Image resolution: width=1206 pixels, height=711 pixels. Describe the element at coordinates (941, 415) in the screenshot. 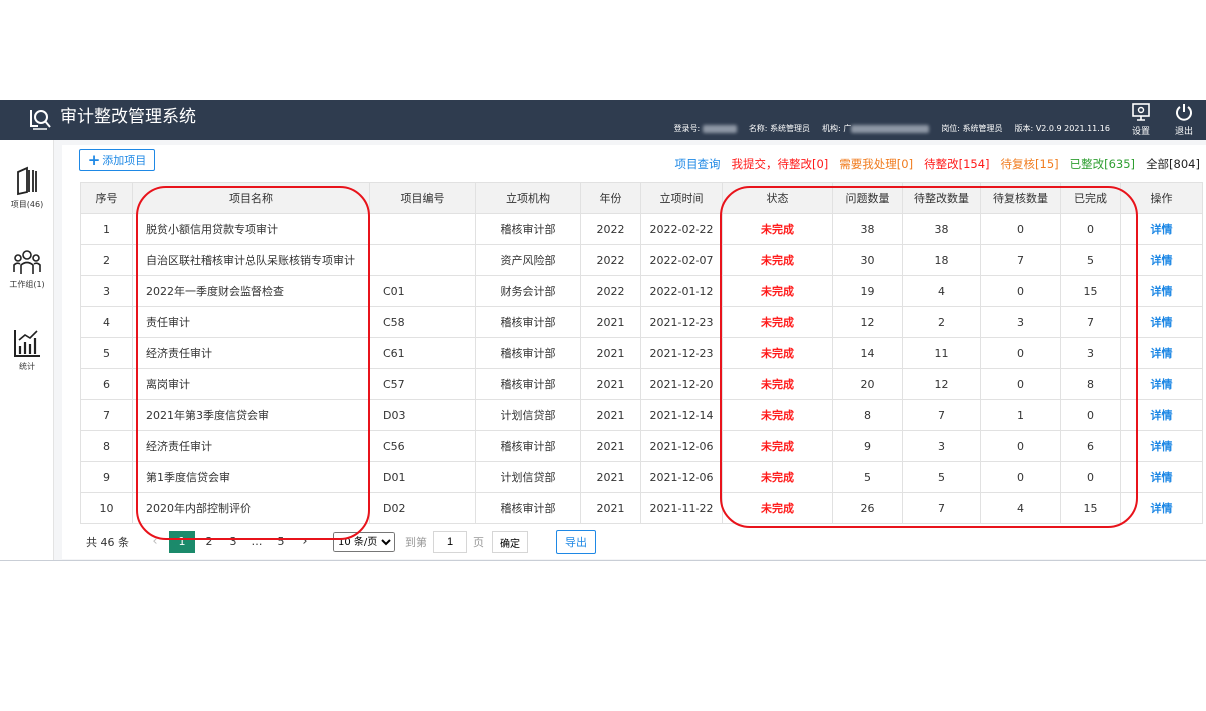

I see `cell-pending: 7` at that location.